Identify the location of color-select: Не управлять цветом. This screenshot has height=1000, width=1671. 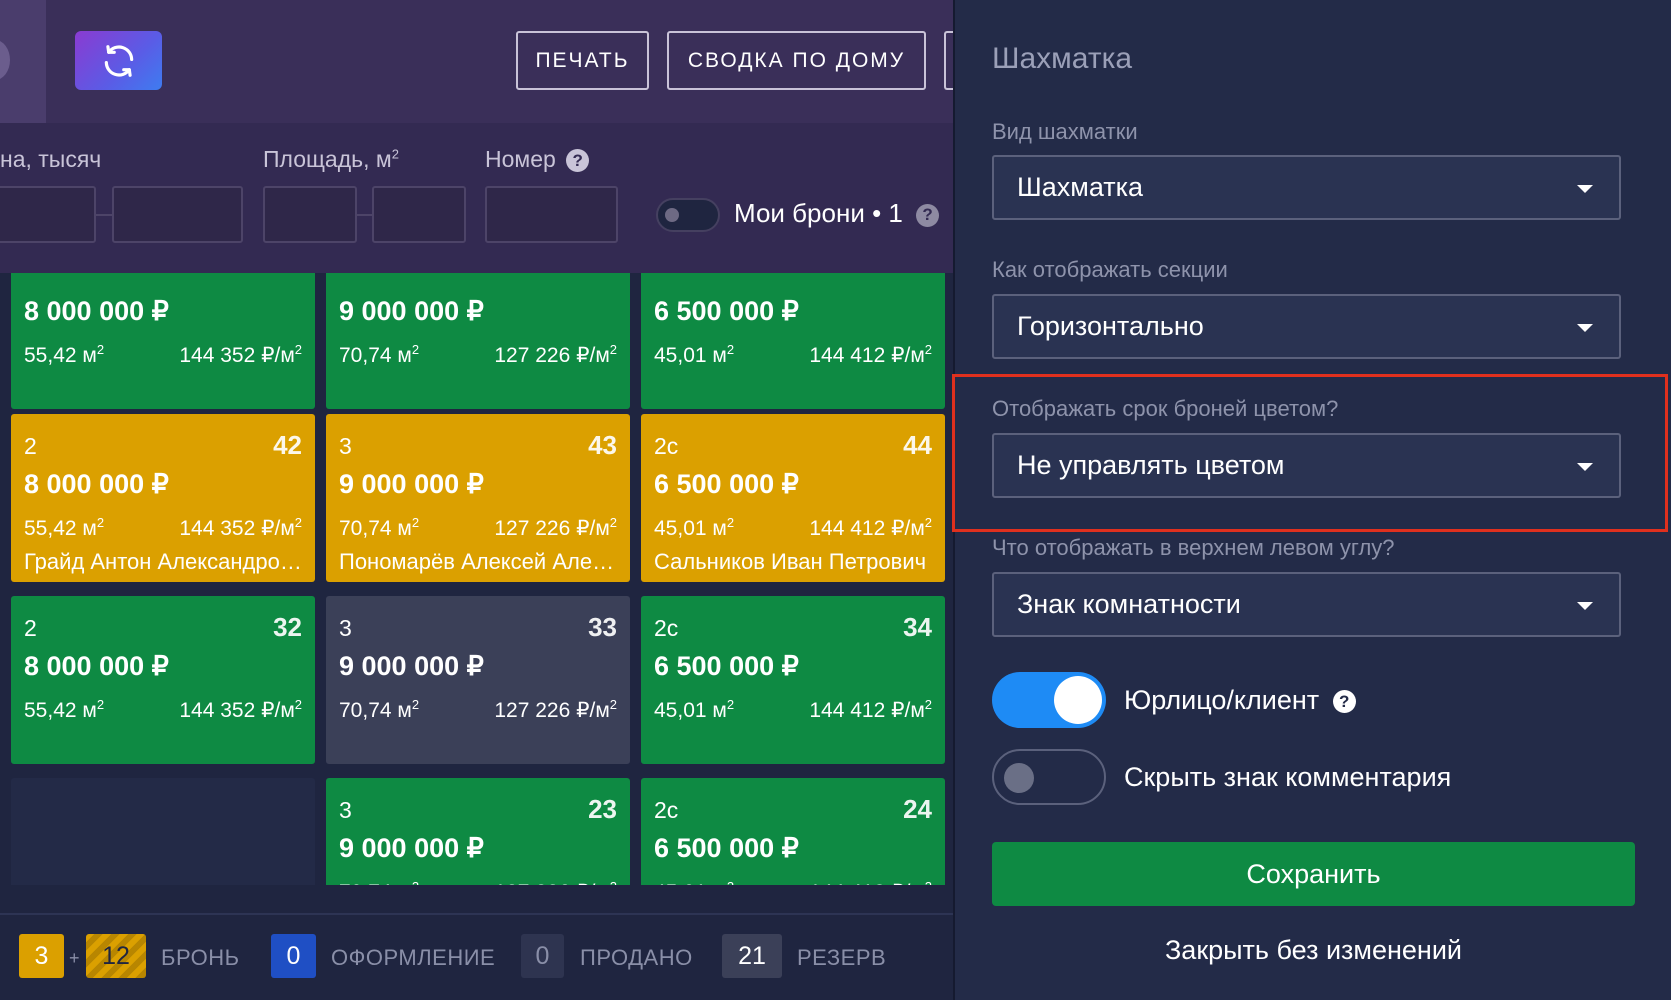
(1306, 465).